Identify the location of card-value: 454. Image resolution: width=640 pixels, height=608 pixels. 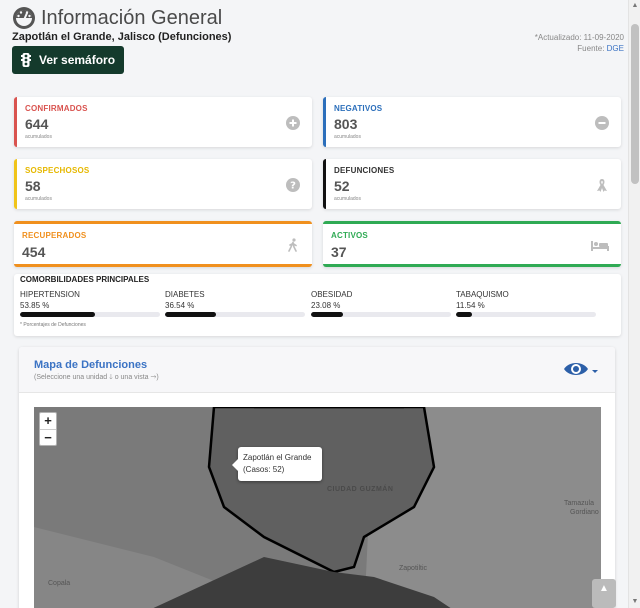
(34, 252).